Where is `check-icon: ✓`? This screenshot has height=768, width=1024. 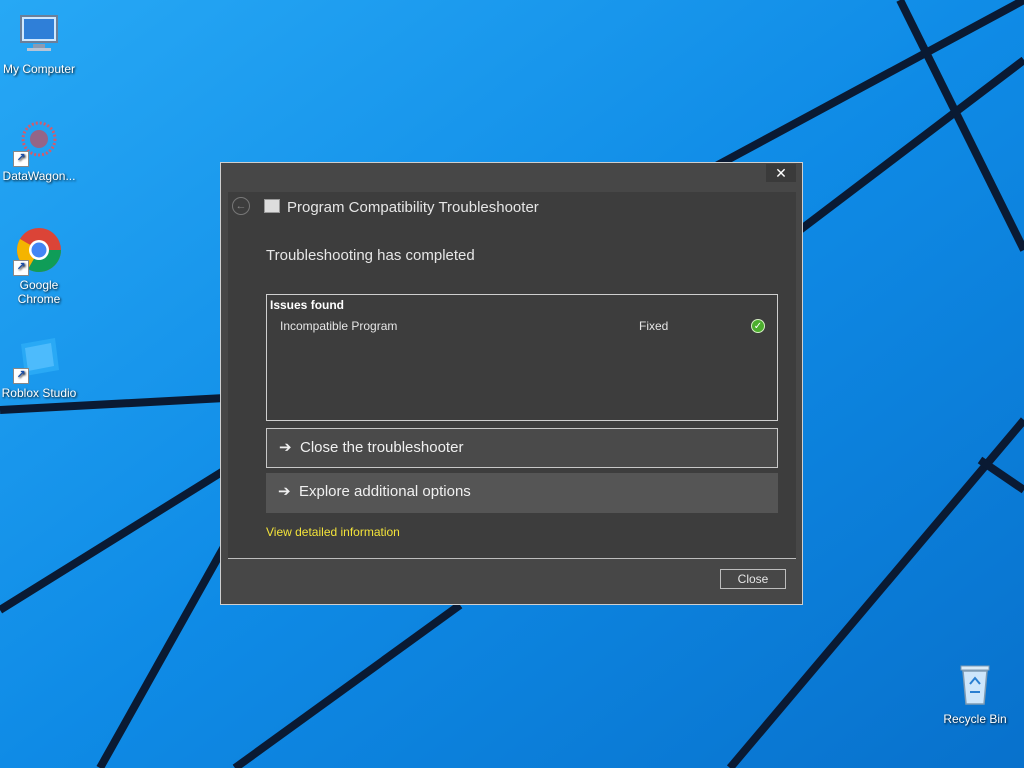 check-icon: ✓ is located at coordinates (758, 326).